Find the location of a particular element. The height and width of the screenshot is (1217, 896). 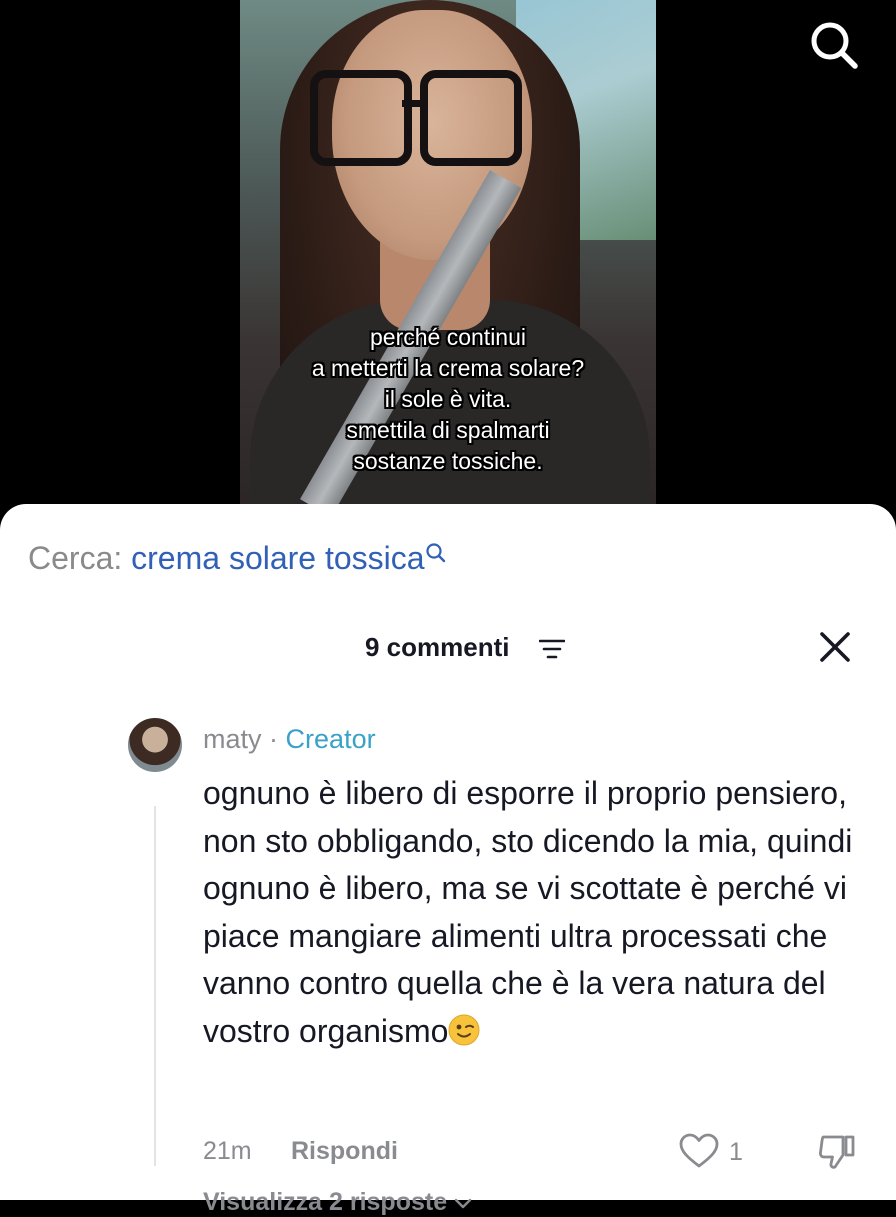

search-icon is located at coordinates (834, 45).